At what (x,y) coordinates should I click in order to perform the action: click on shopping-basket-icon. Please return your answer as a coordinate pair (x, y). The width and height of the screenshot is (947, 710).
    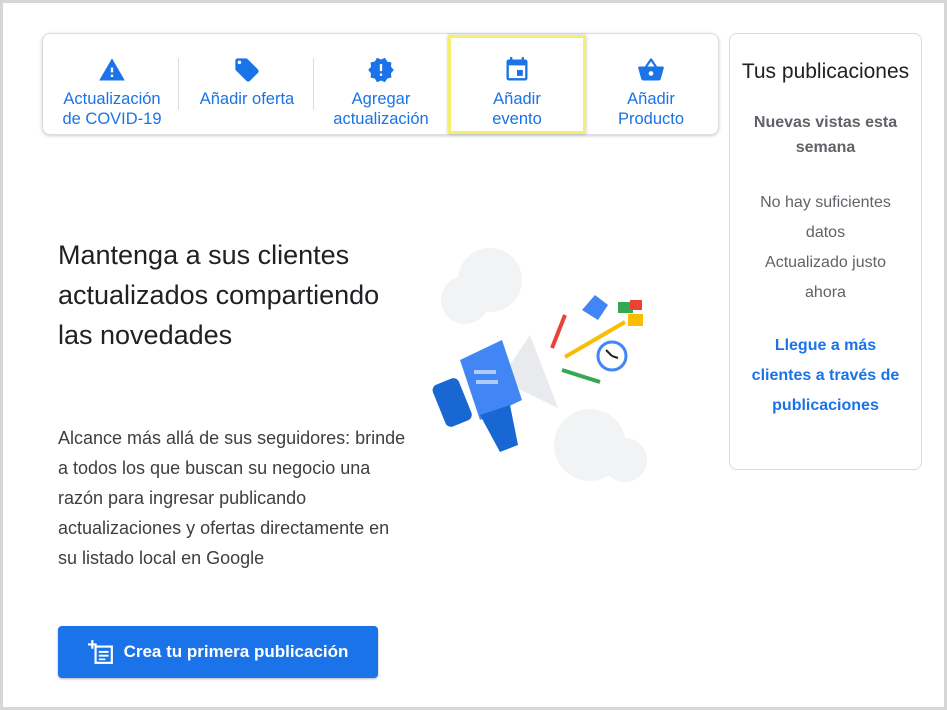
    Looking at the image, I should click on (651, 69).